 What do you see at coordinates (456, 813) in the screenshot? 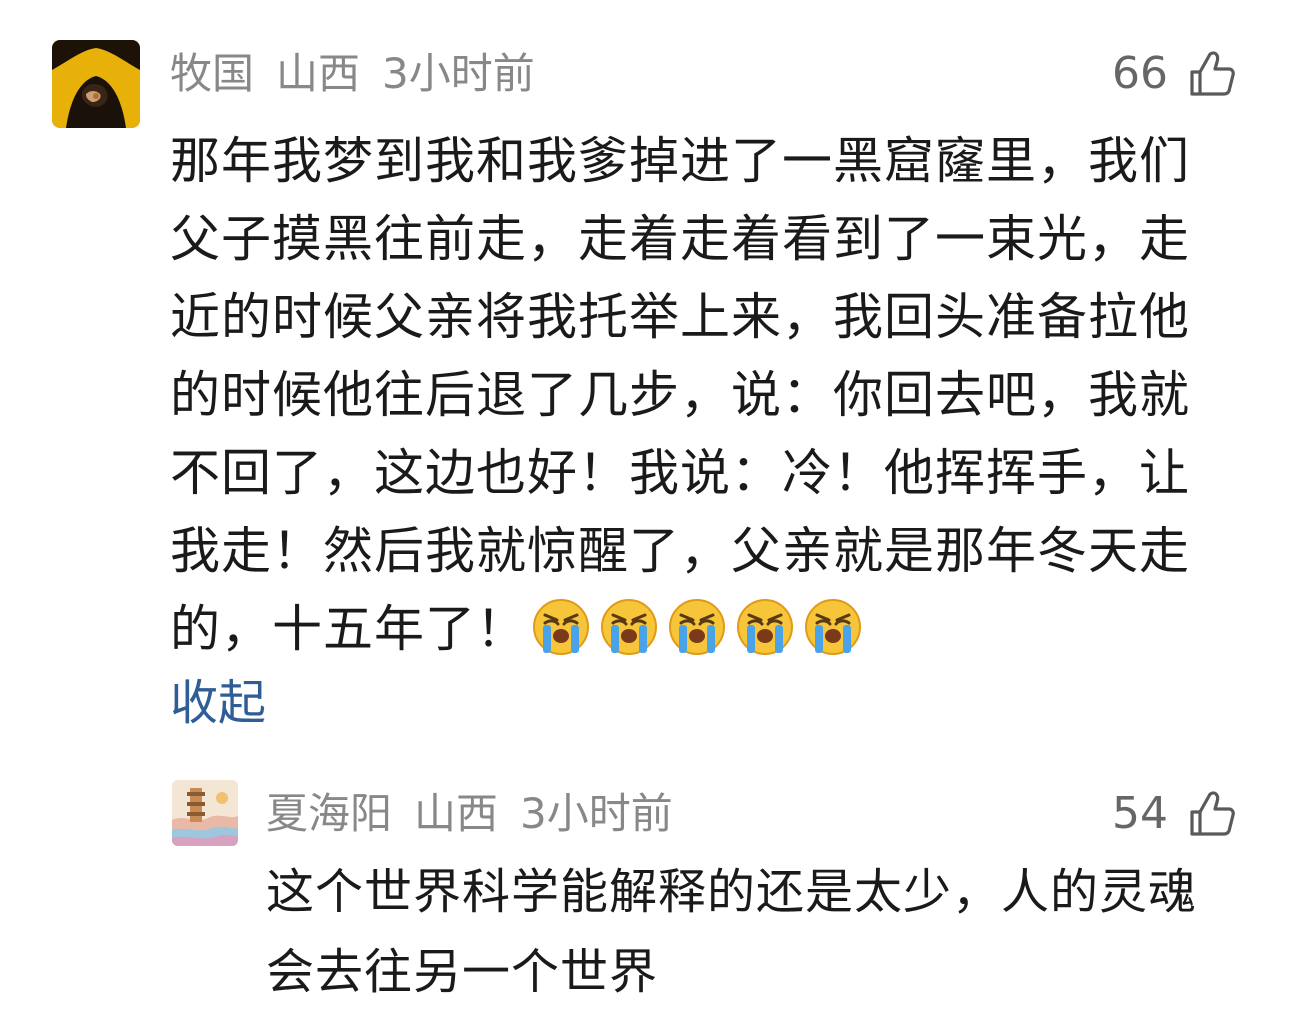
I see `reply-location: 山西` at bounding box center [456, 813].